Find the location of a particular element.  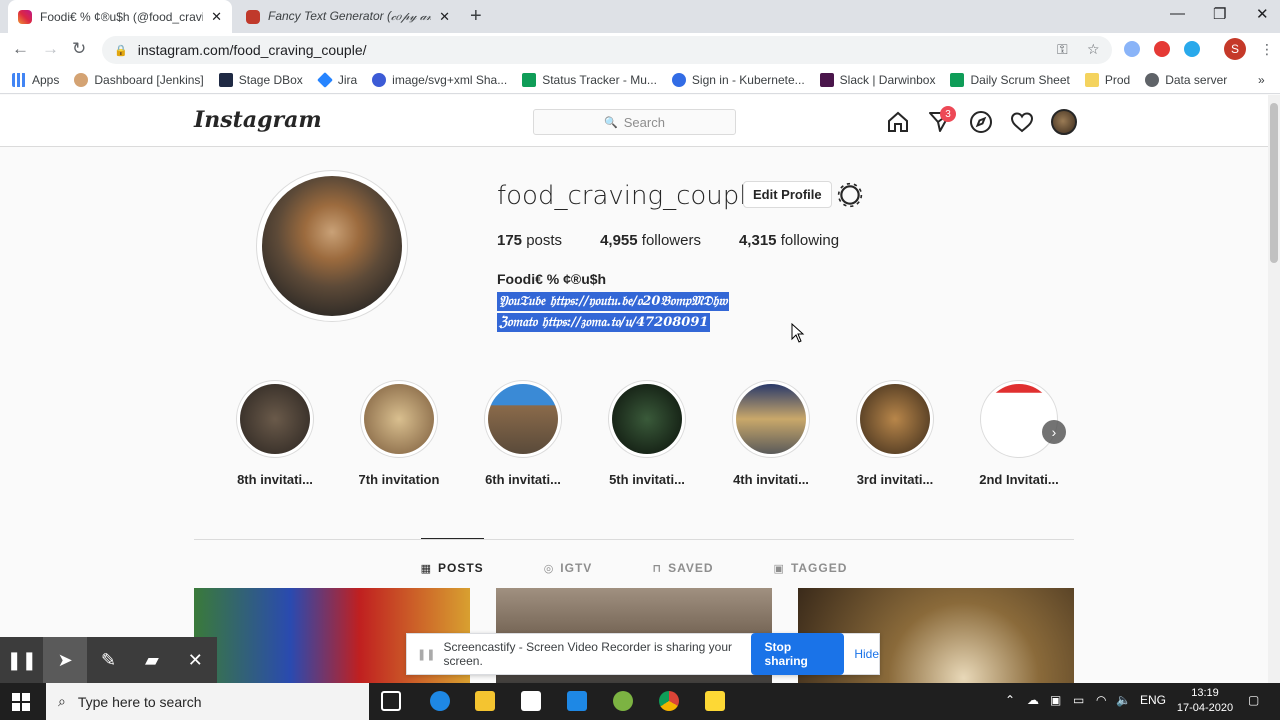

new-tab-button: + is located at coordinates (476, 16).